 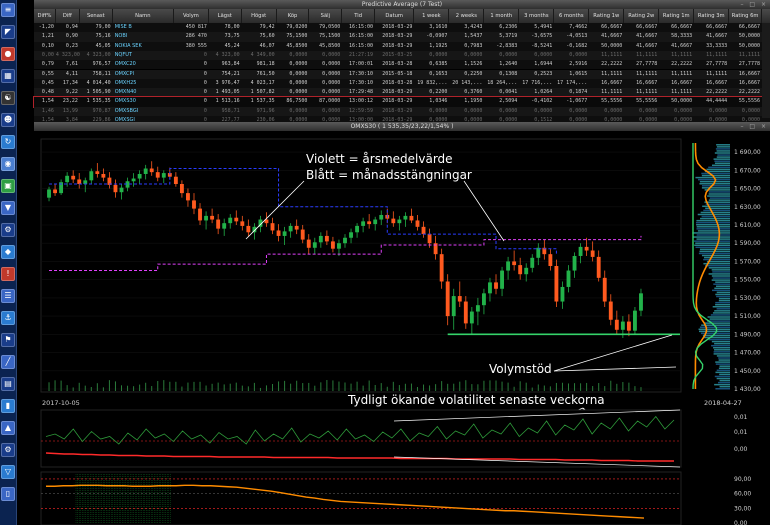 What do you see at coordinates (191, 16) in the screenshot?
I see `column-header: Volym` at bounding box center [191, 16].